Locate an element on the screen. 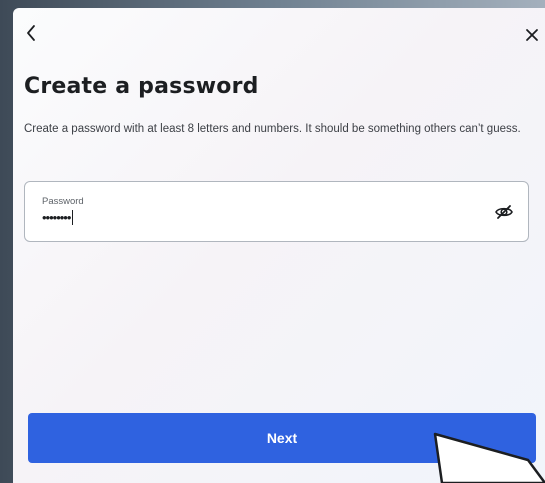 The height and width of the screenshot is (483, 545). eye-slash-icon is located at coordinates (504, 212).